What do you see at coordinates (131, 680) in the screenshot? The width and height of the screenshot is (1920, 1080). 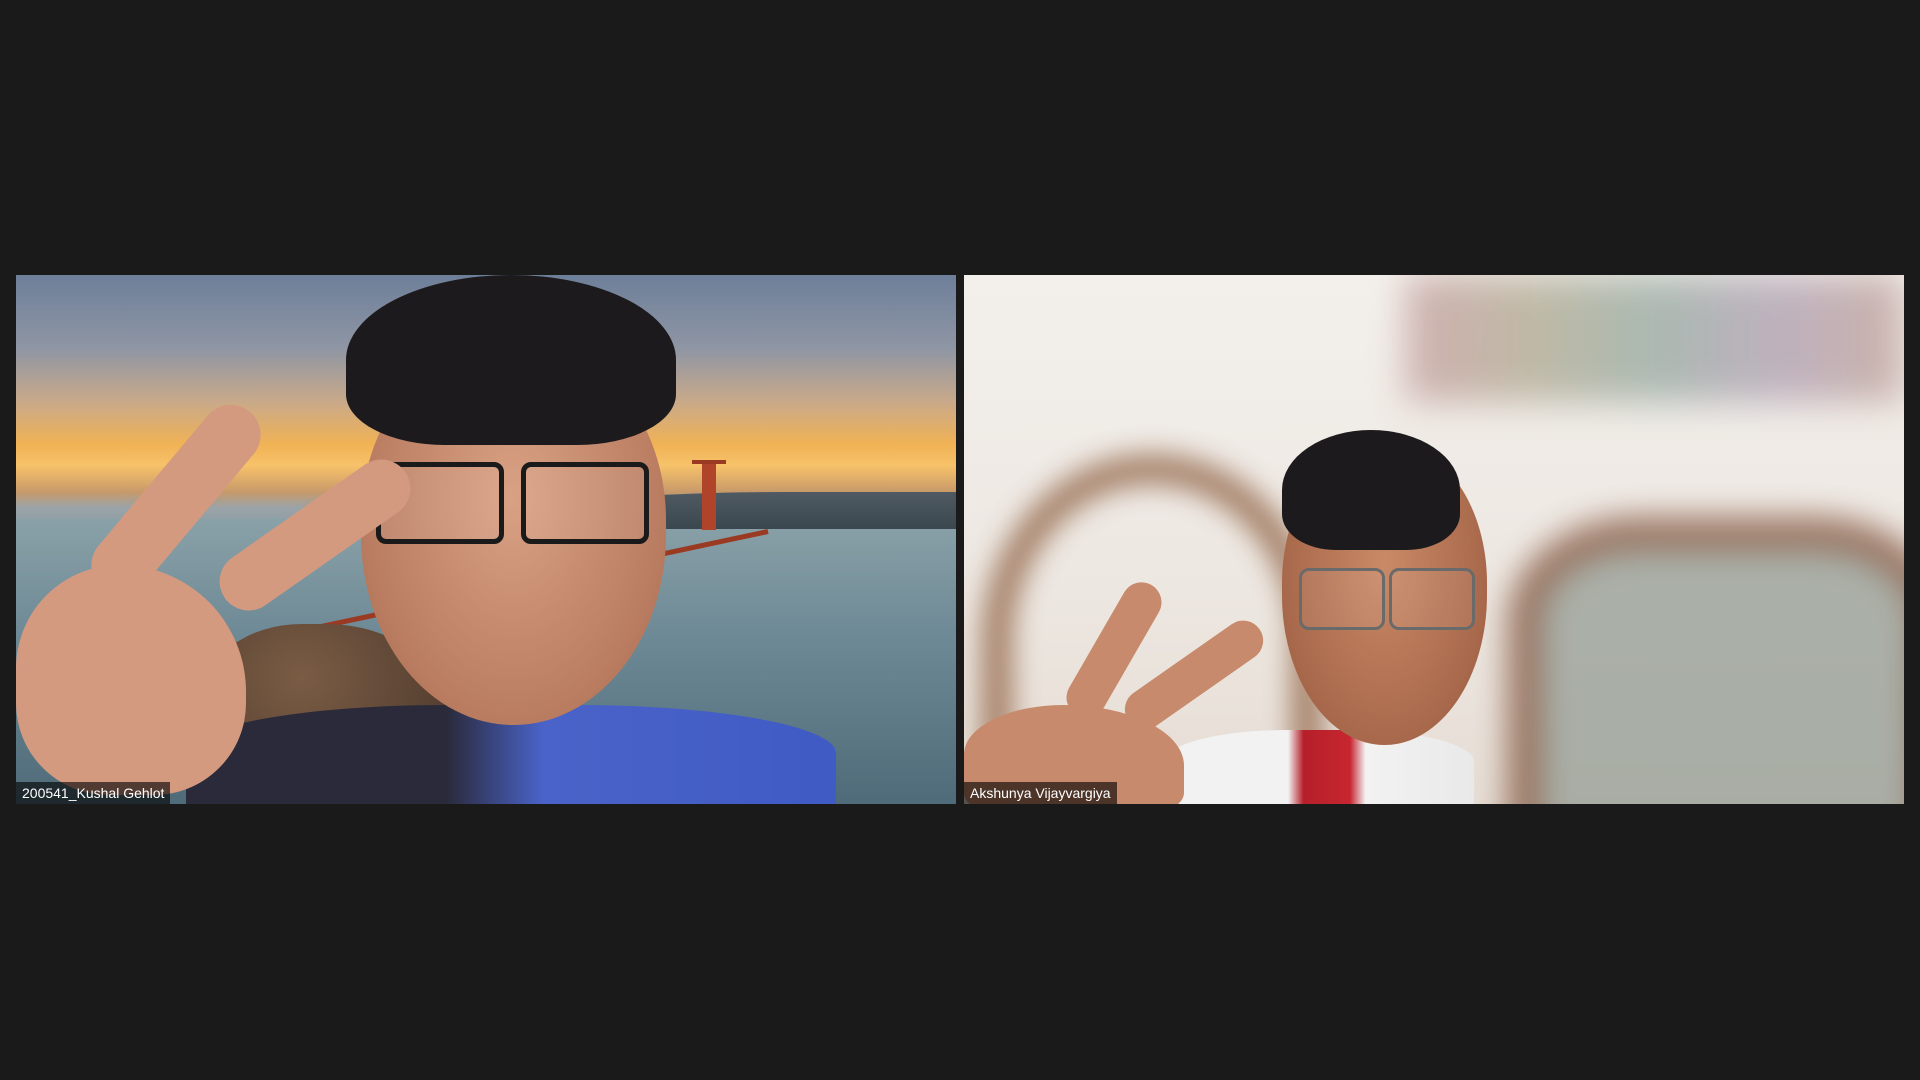 I see `peace-sign-hand` at bounding box center [131, 680].